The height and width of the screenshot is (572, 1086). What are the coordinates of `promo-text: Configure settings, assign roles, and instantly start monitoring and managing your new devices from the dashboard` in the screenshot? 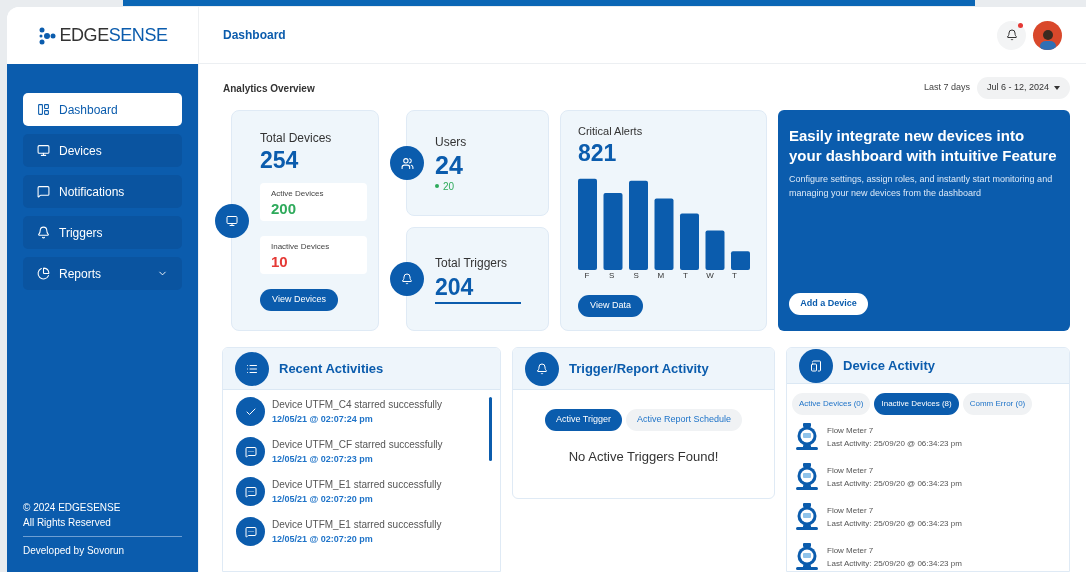 It's located at (921, 186).